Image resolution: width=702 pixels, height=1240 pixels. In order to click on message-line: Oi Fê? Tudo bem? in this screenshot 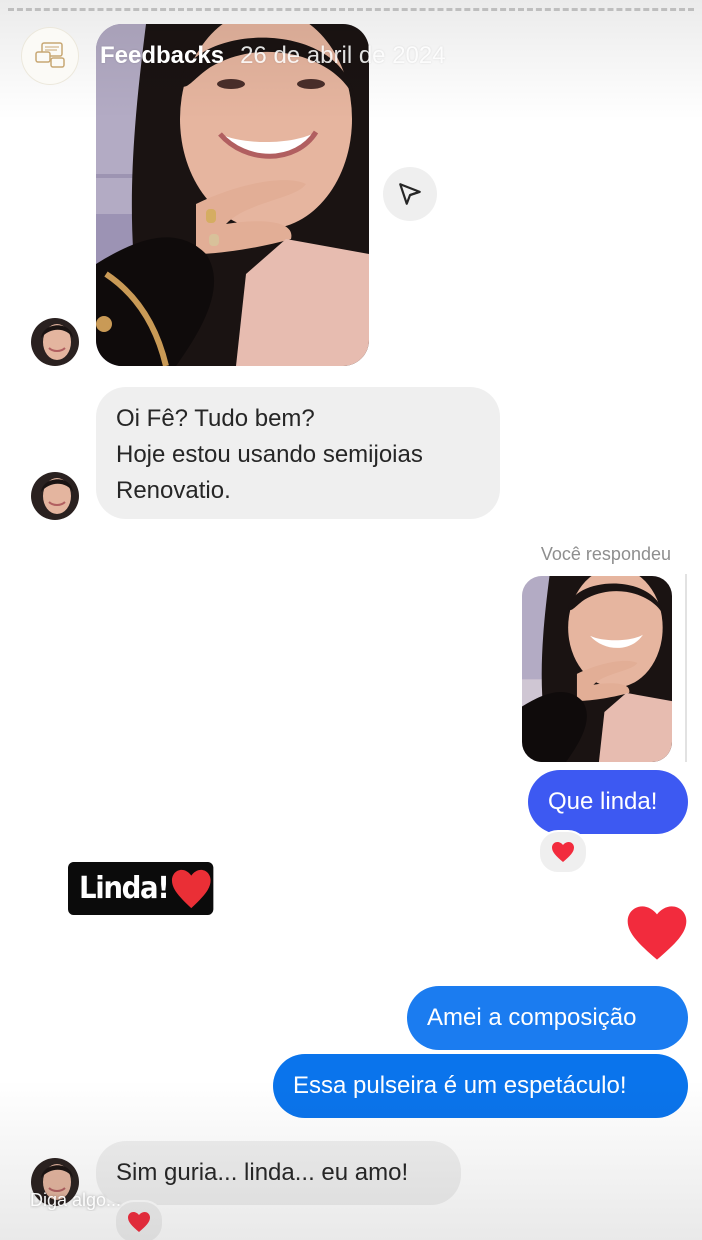, I will do `click(215, 418)`.